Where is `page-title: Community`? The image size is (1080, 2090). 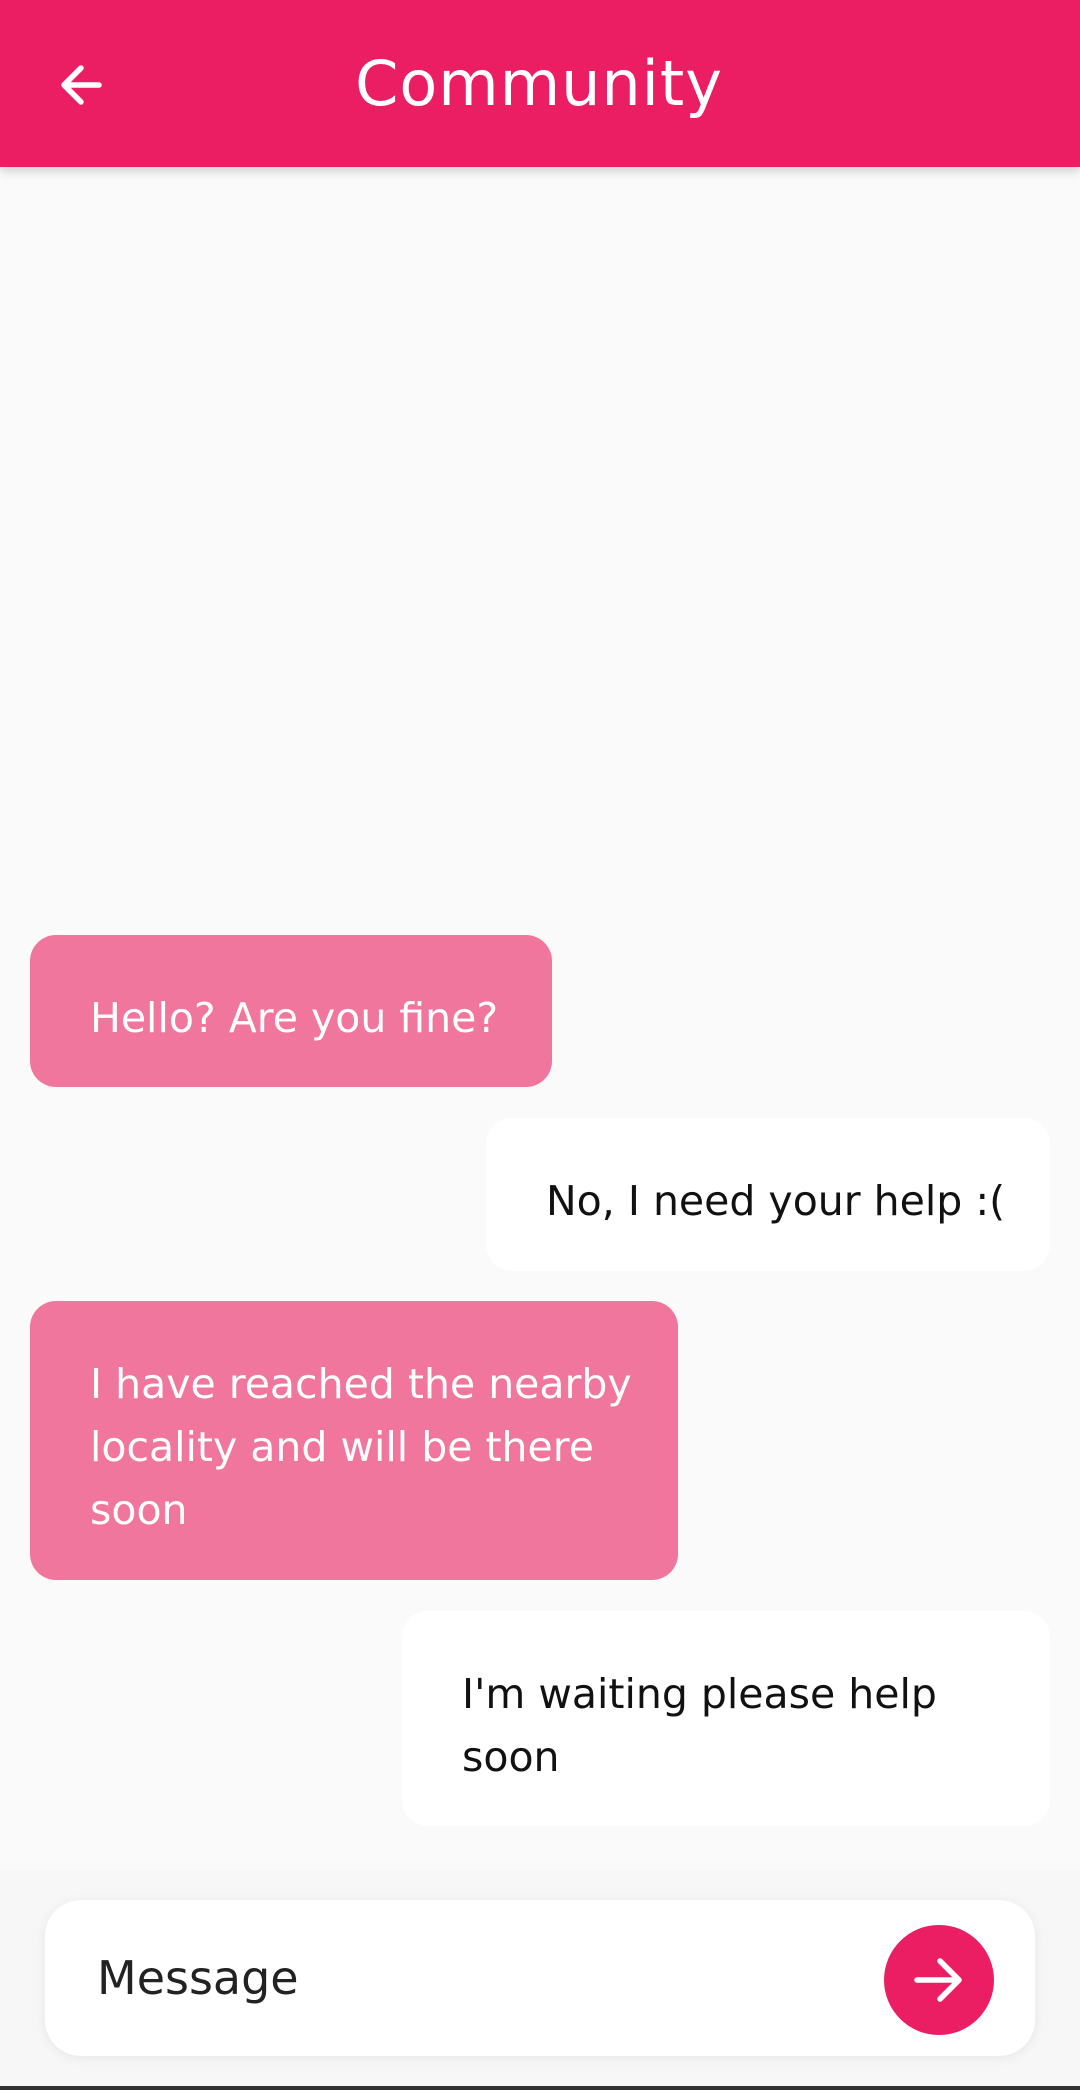
page-title: Community is located at coordinates (539, 83).